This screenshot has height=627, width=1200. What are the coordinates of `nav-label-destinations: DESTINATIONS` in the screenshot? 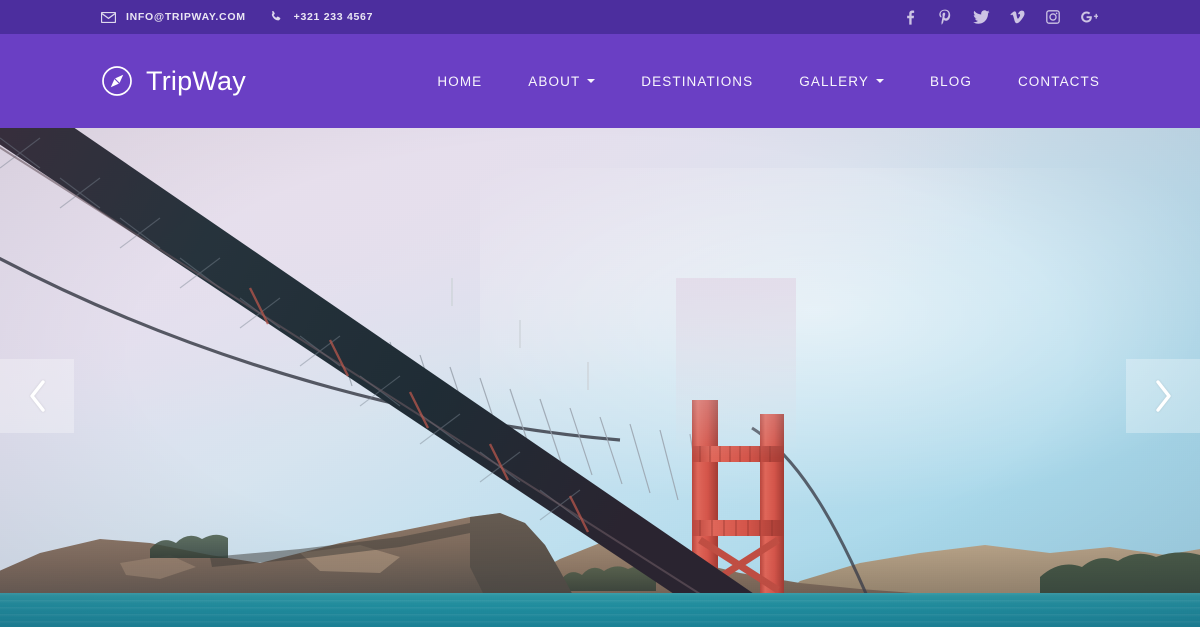 It's located at (697, 81).